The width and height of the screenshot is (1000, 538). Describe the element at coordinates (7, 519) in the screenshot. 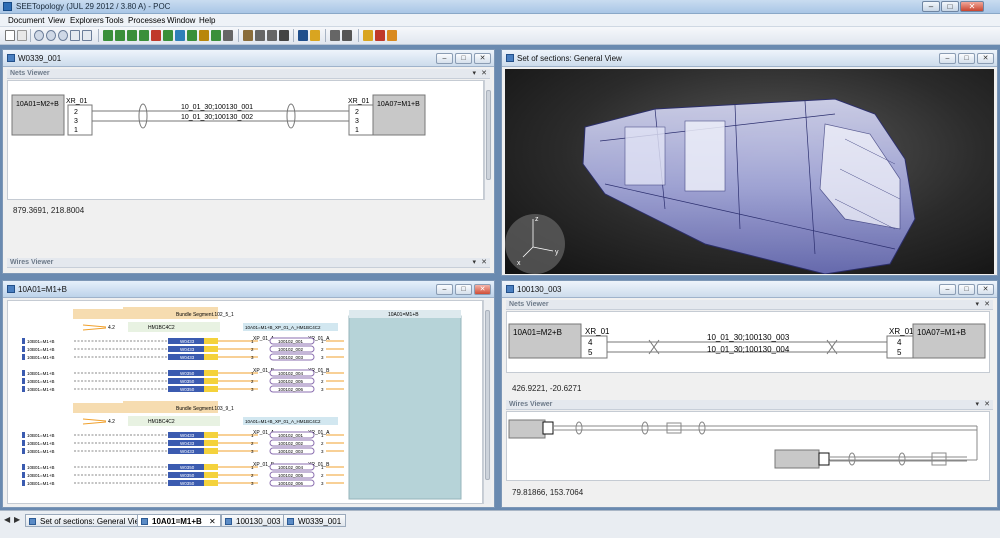

I see `tab-scroll-left-icon: ◀` at that location.